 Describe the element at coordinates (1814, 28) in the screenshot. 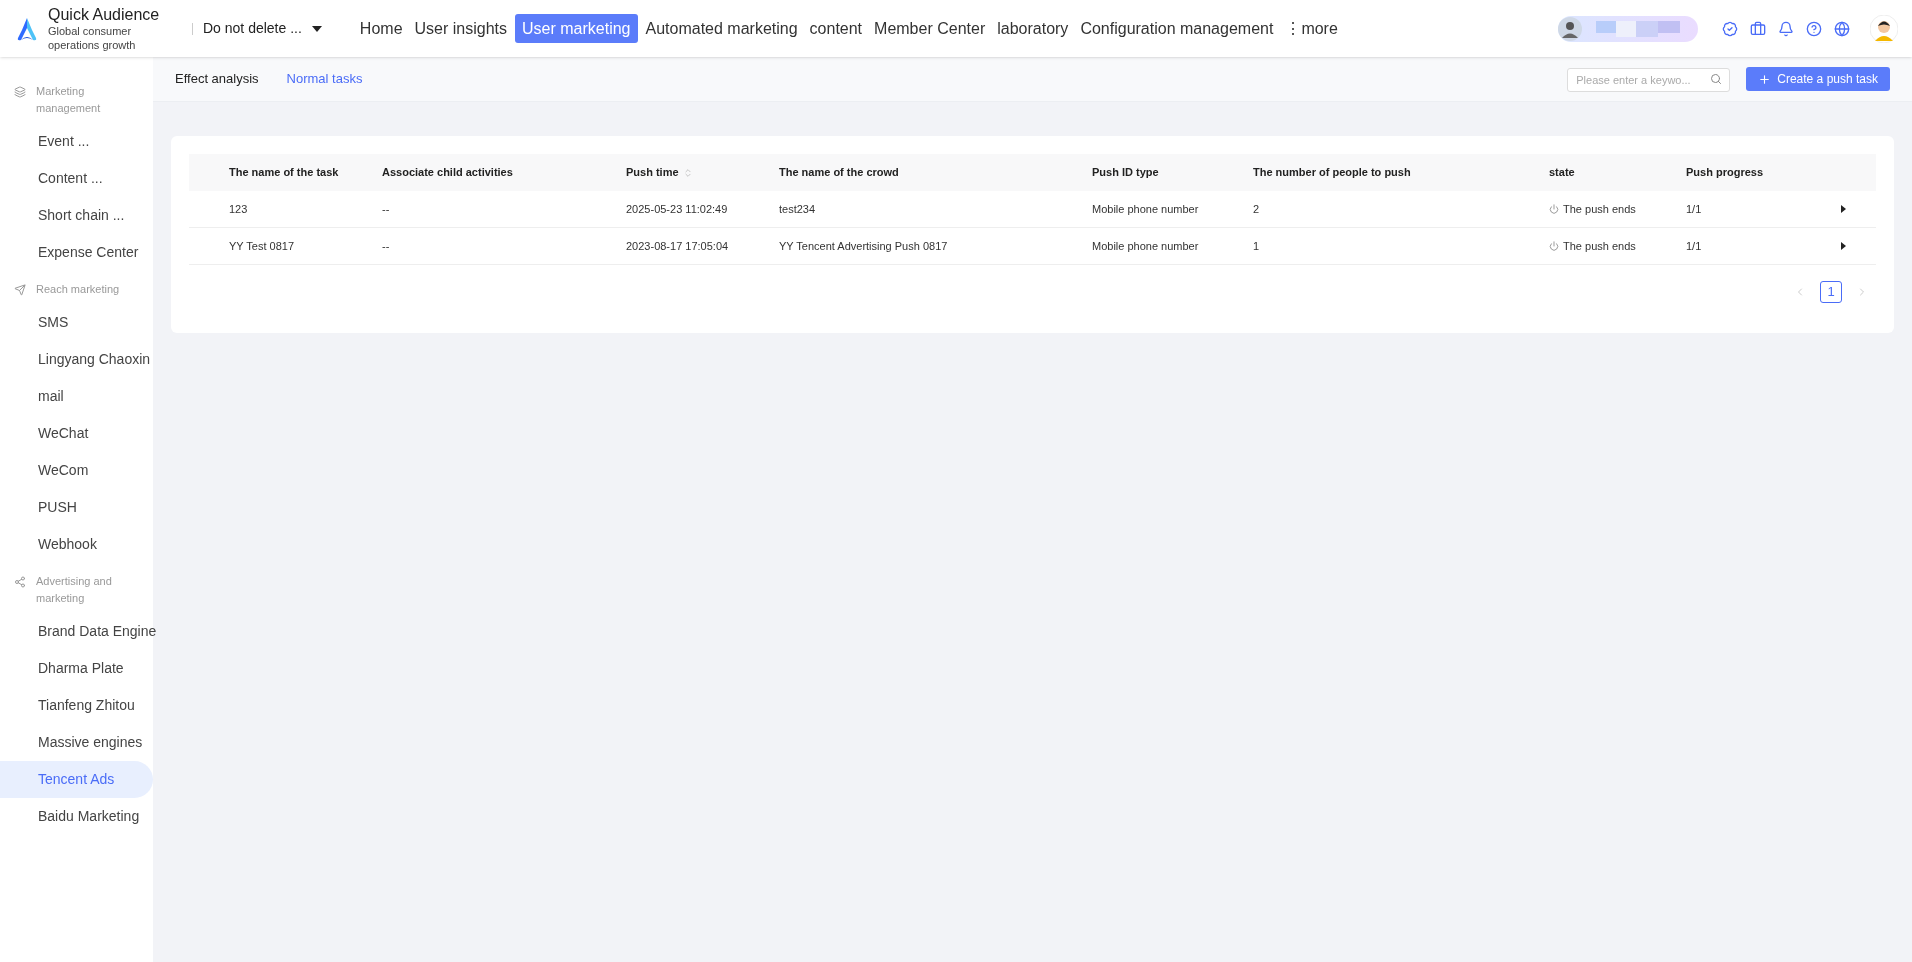

I see `help-icon` at that location.